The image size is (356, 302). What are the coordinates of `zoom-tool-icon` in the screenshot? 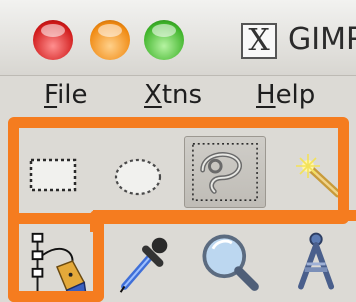 It's located at (230, 262).